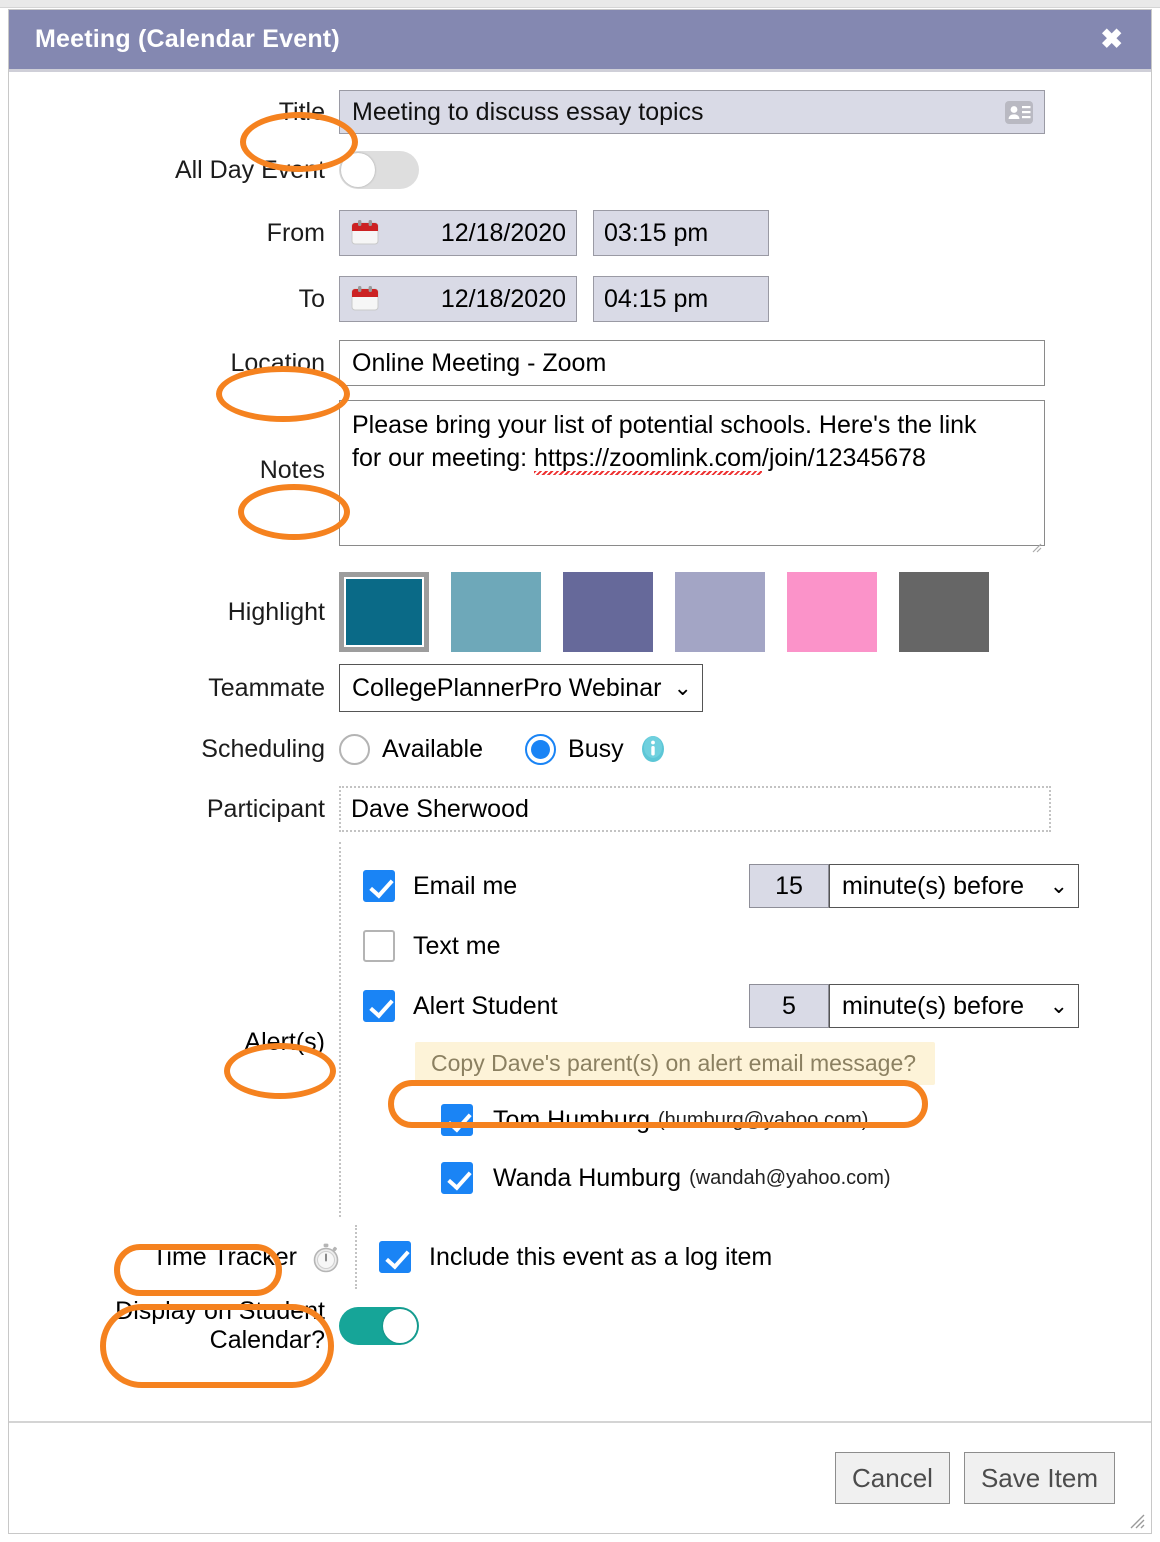  I want to click on from-time-input: 03:15 pm, so click(681, 233).